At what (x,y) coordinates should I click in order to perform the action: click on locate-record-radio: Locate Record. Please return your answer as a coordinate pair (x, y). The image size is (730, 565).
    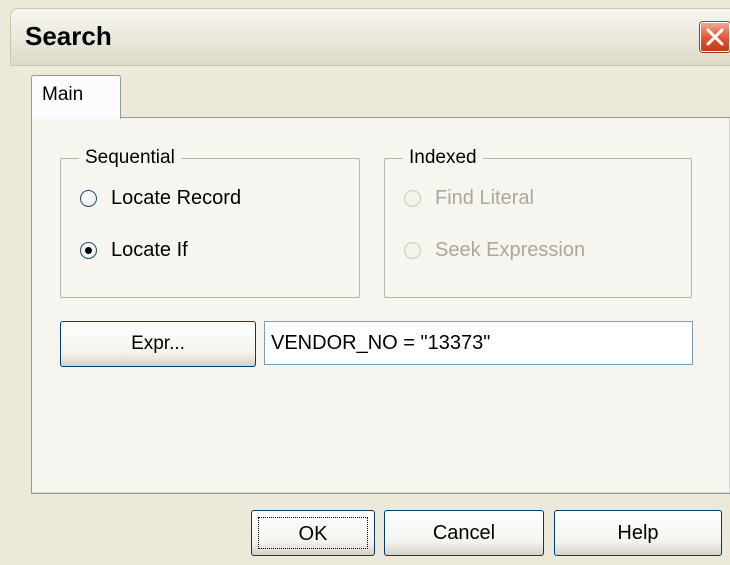
    Looking at the image, I should click on (160, 198).